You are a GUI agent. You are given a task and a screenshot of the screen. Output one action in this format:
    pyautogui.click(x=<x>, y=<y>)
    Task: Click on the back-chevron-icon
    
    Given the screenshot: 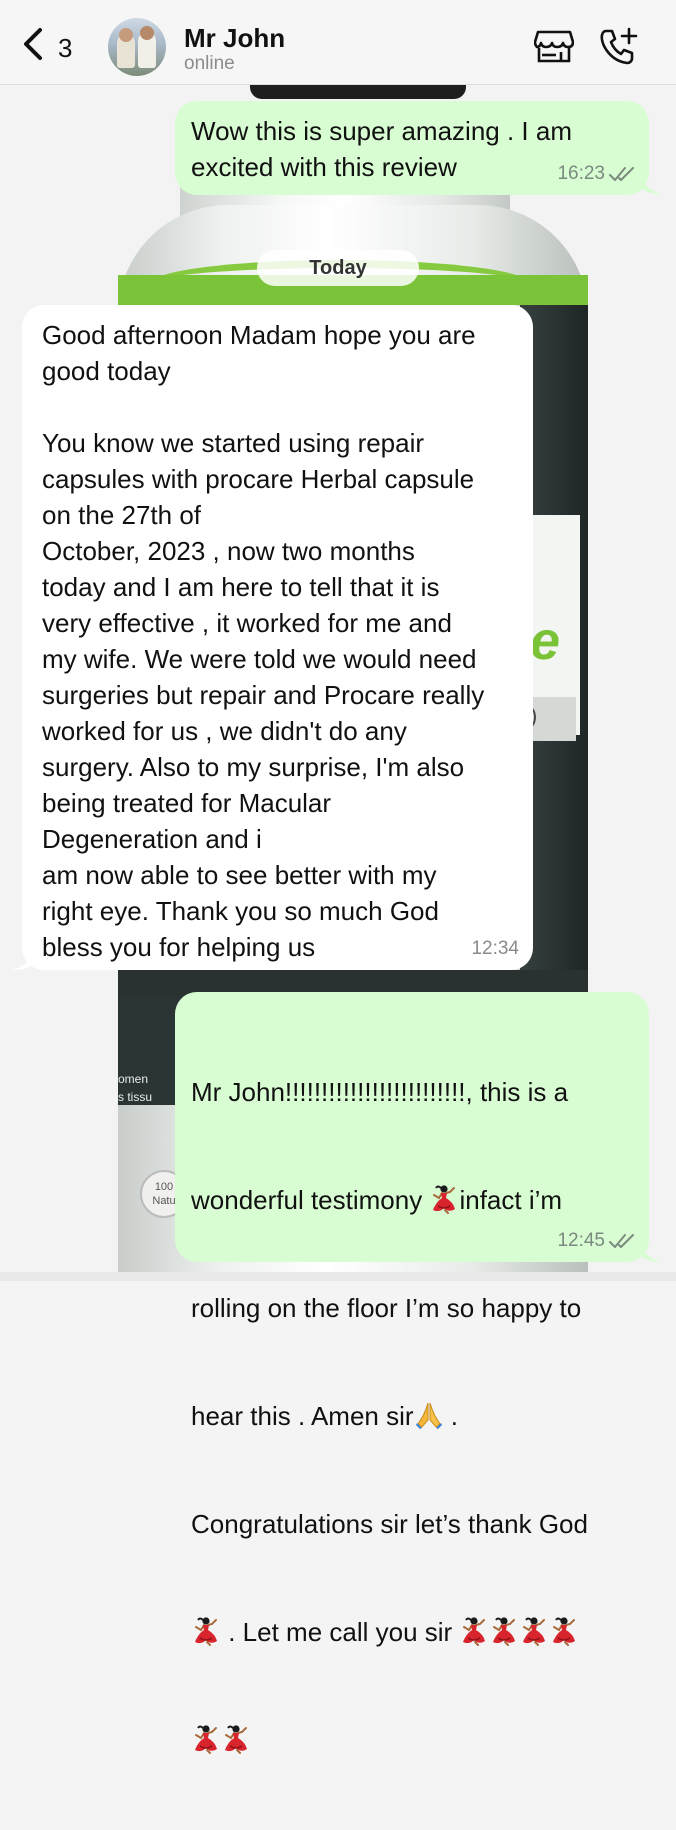 What is the action you would take?
    pyautogui.click(x=33, y=44)
    